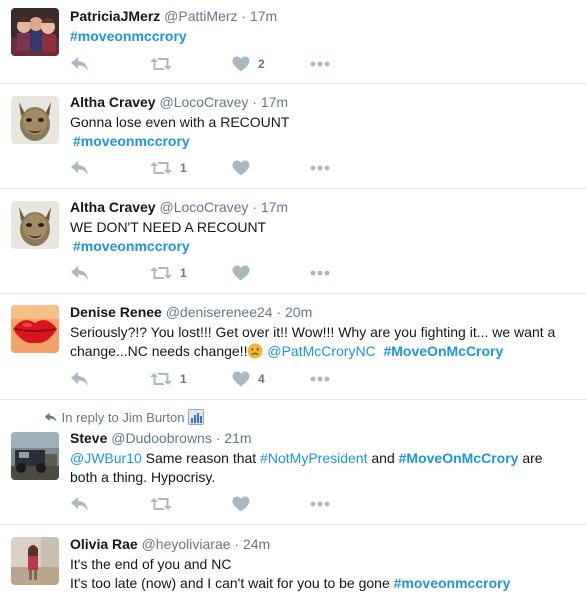  I want to click on group-photo-avatar, so click(35, 32).